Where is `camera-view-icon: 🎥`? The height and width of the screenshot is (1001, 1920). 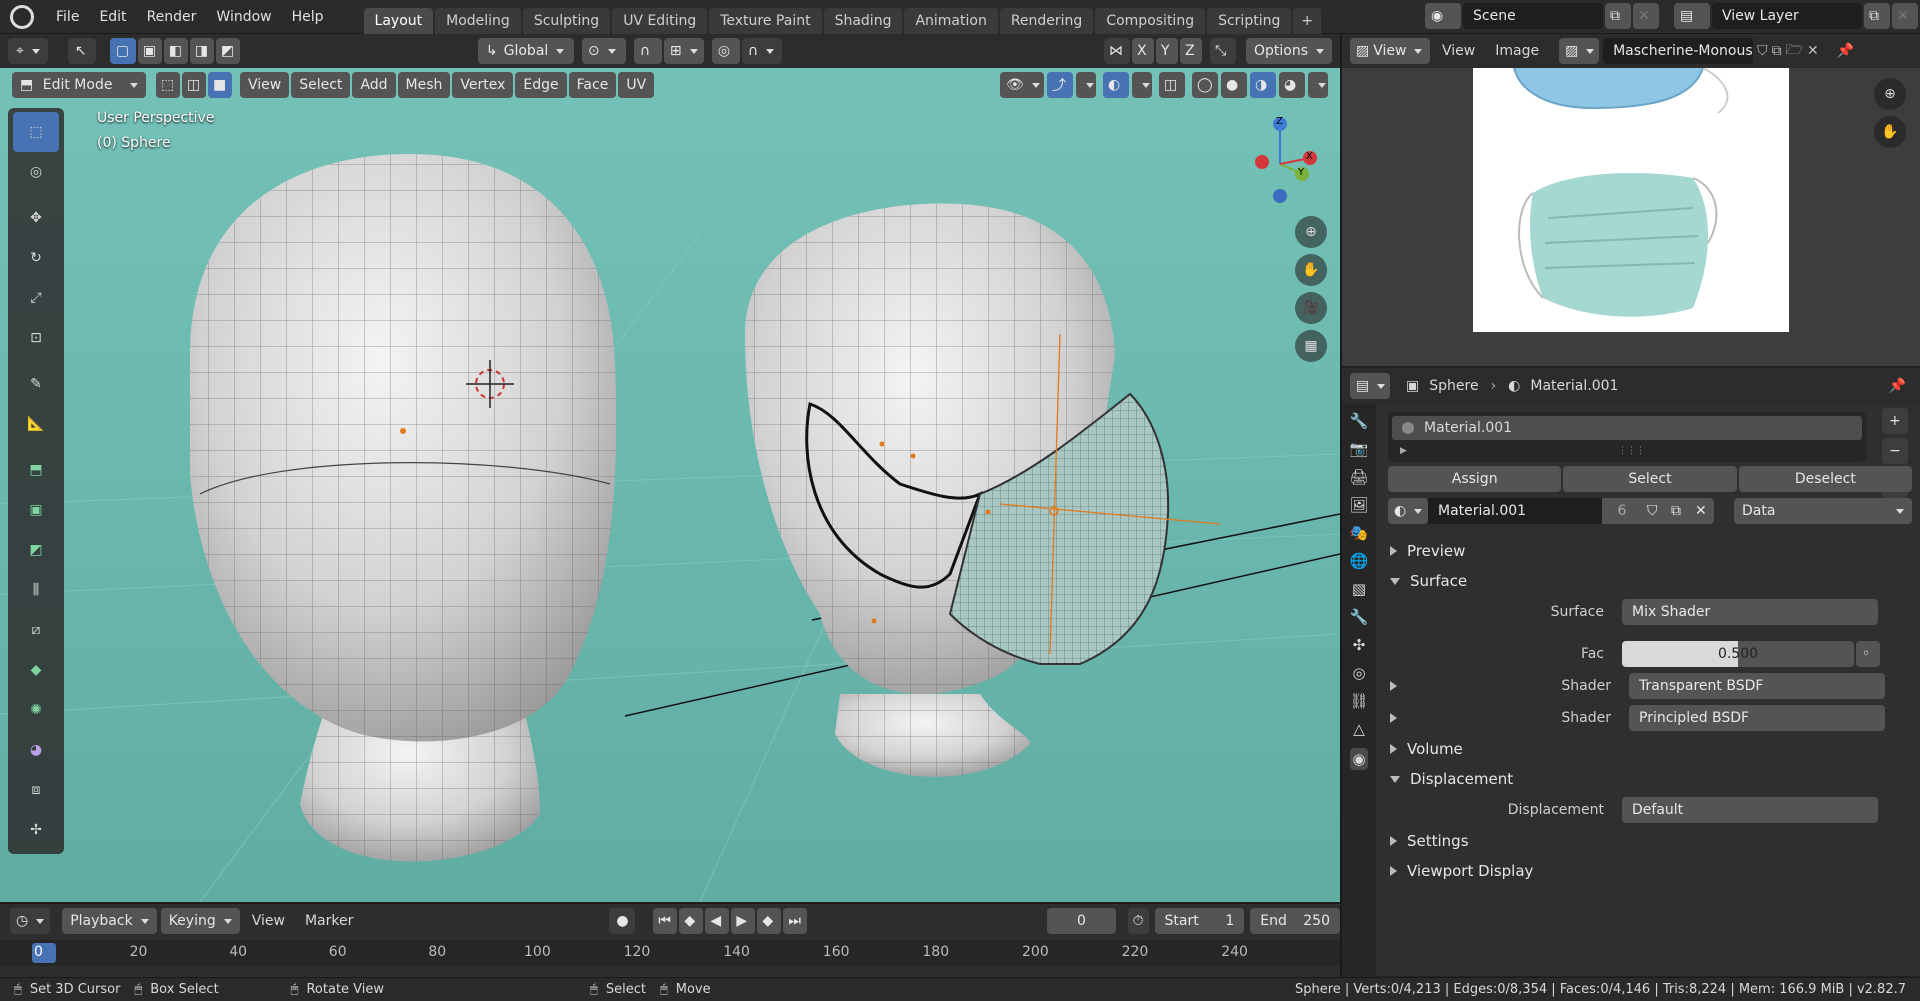 camera-view-icon: 🎥 is located at coordinates (1311, 308).